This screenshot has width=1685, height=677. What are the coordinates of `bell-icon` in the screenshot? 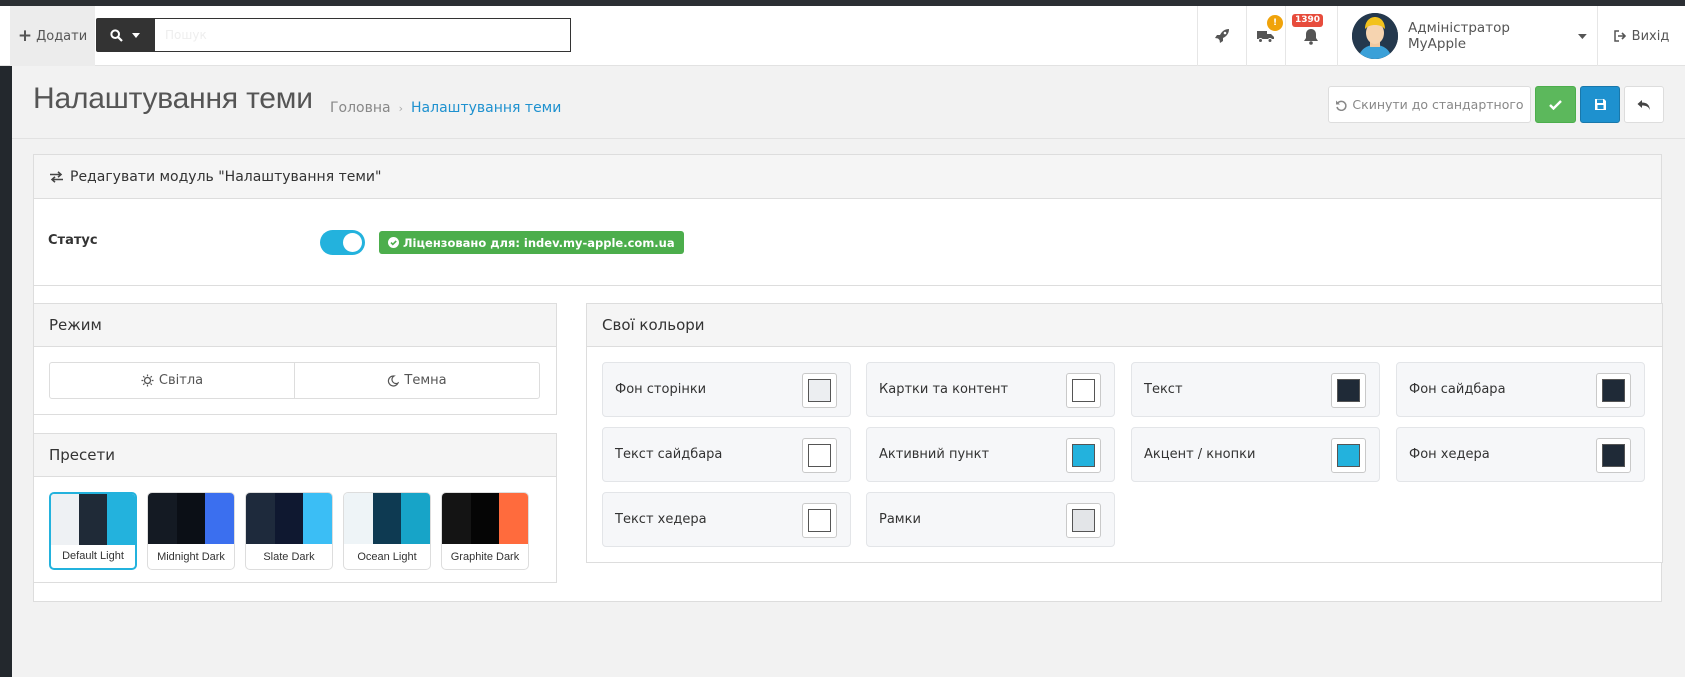 It's located at (1311, 36).